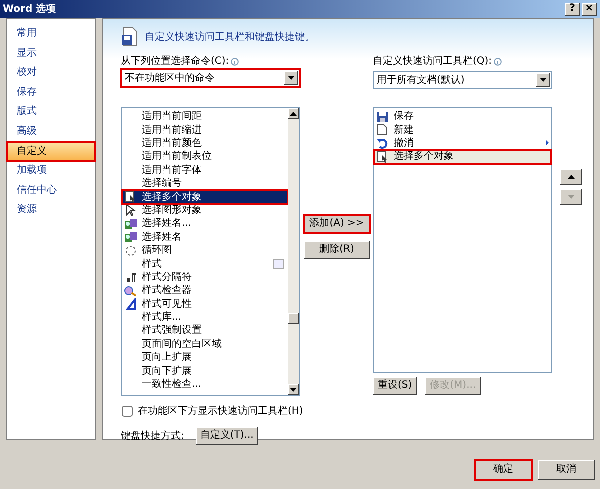 This screenshot has height=489, width=600. Describe the element at coordinates (131, 277) in the screenshot. I see `pilcrow-icon` at that location.